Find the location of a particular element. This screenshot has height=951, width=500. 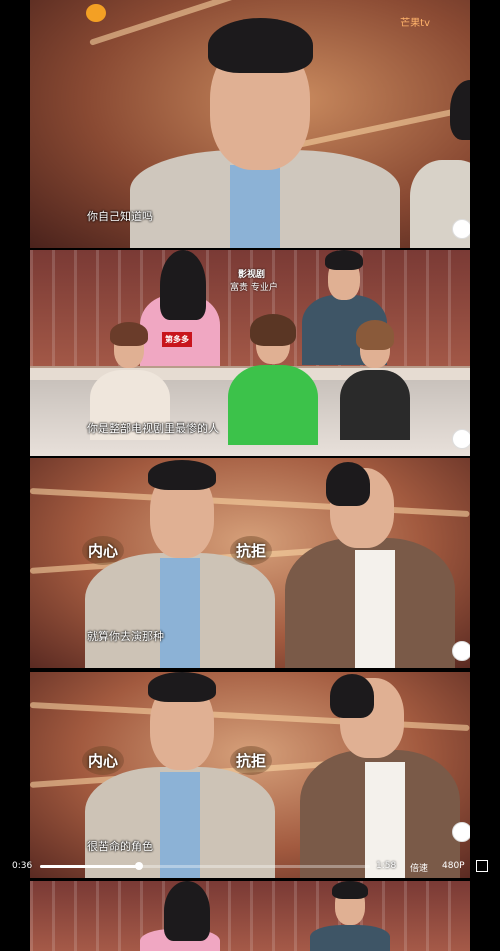

light-streak is located at coordinates (250, 503).